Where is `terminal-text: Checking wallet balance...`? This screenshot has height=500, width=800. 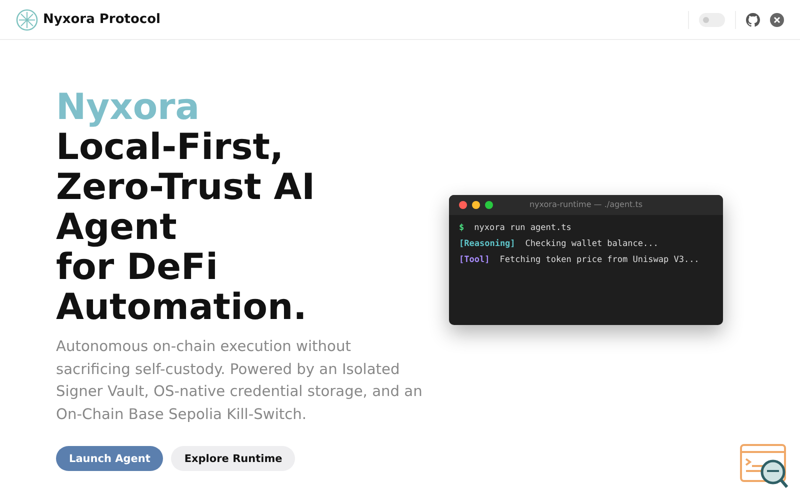 terminal-text: Checking wallet balance... is located at coordinates (591, 243).